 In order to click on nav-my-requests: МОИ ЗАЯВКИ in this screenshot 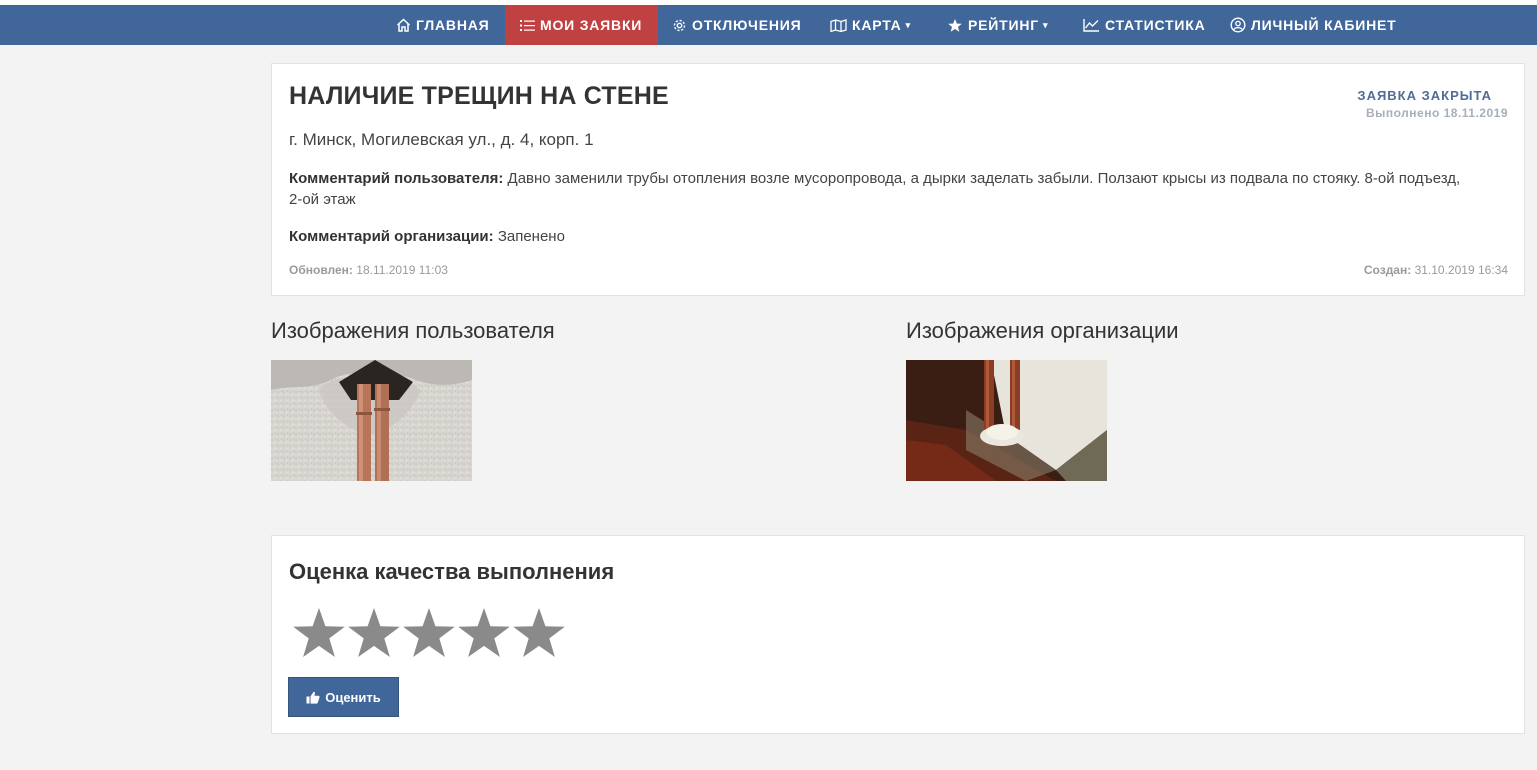, I will do `click(581, 25)`.